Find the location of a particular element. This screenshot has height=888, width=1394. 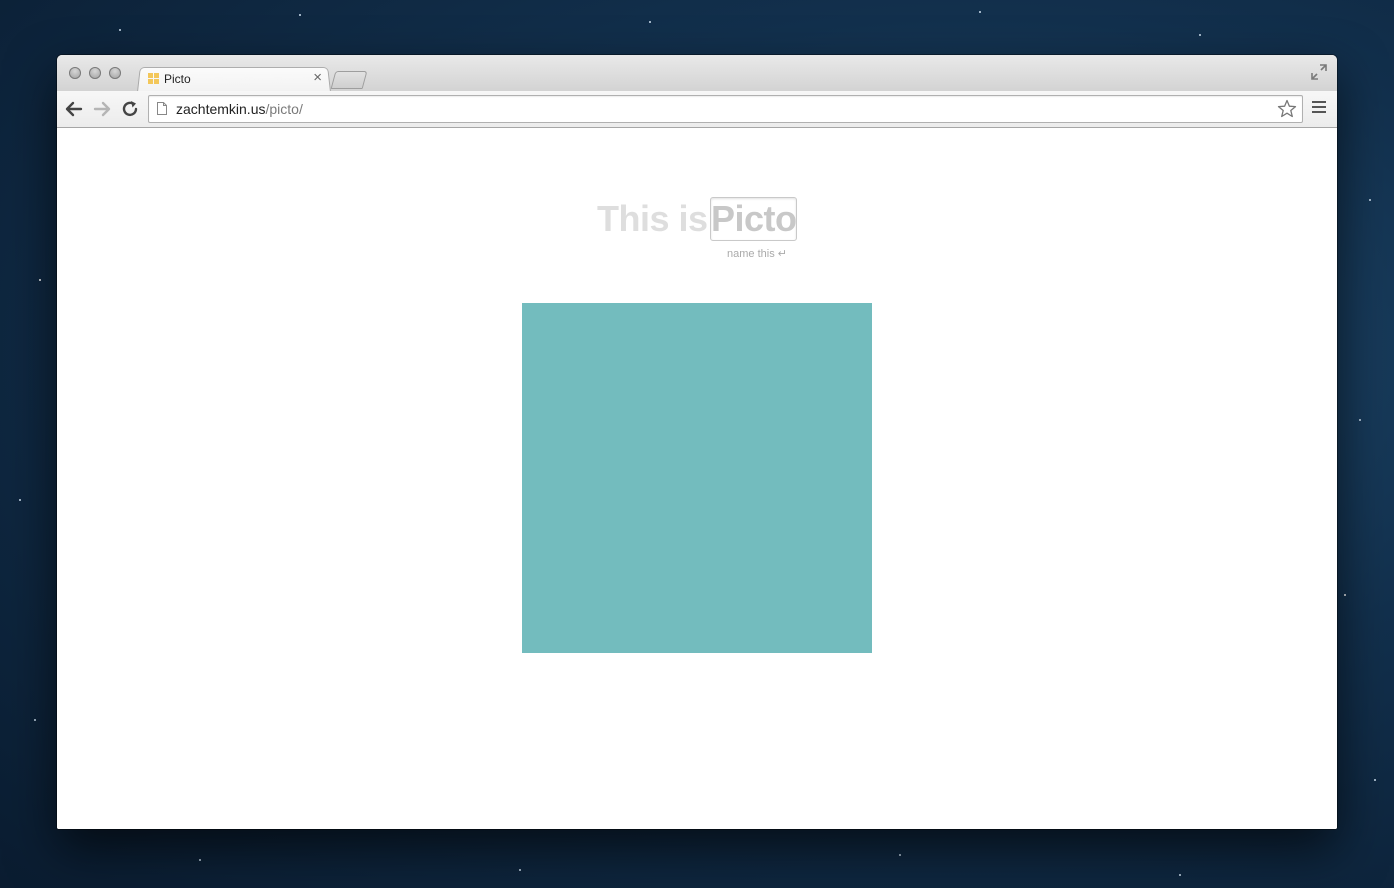

fullscreen-icon is located at coordinates (1319, 72).